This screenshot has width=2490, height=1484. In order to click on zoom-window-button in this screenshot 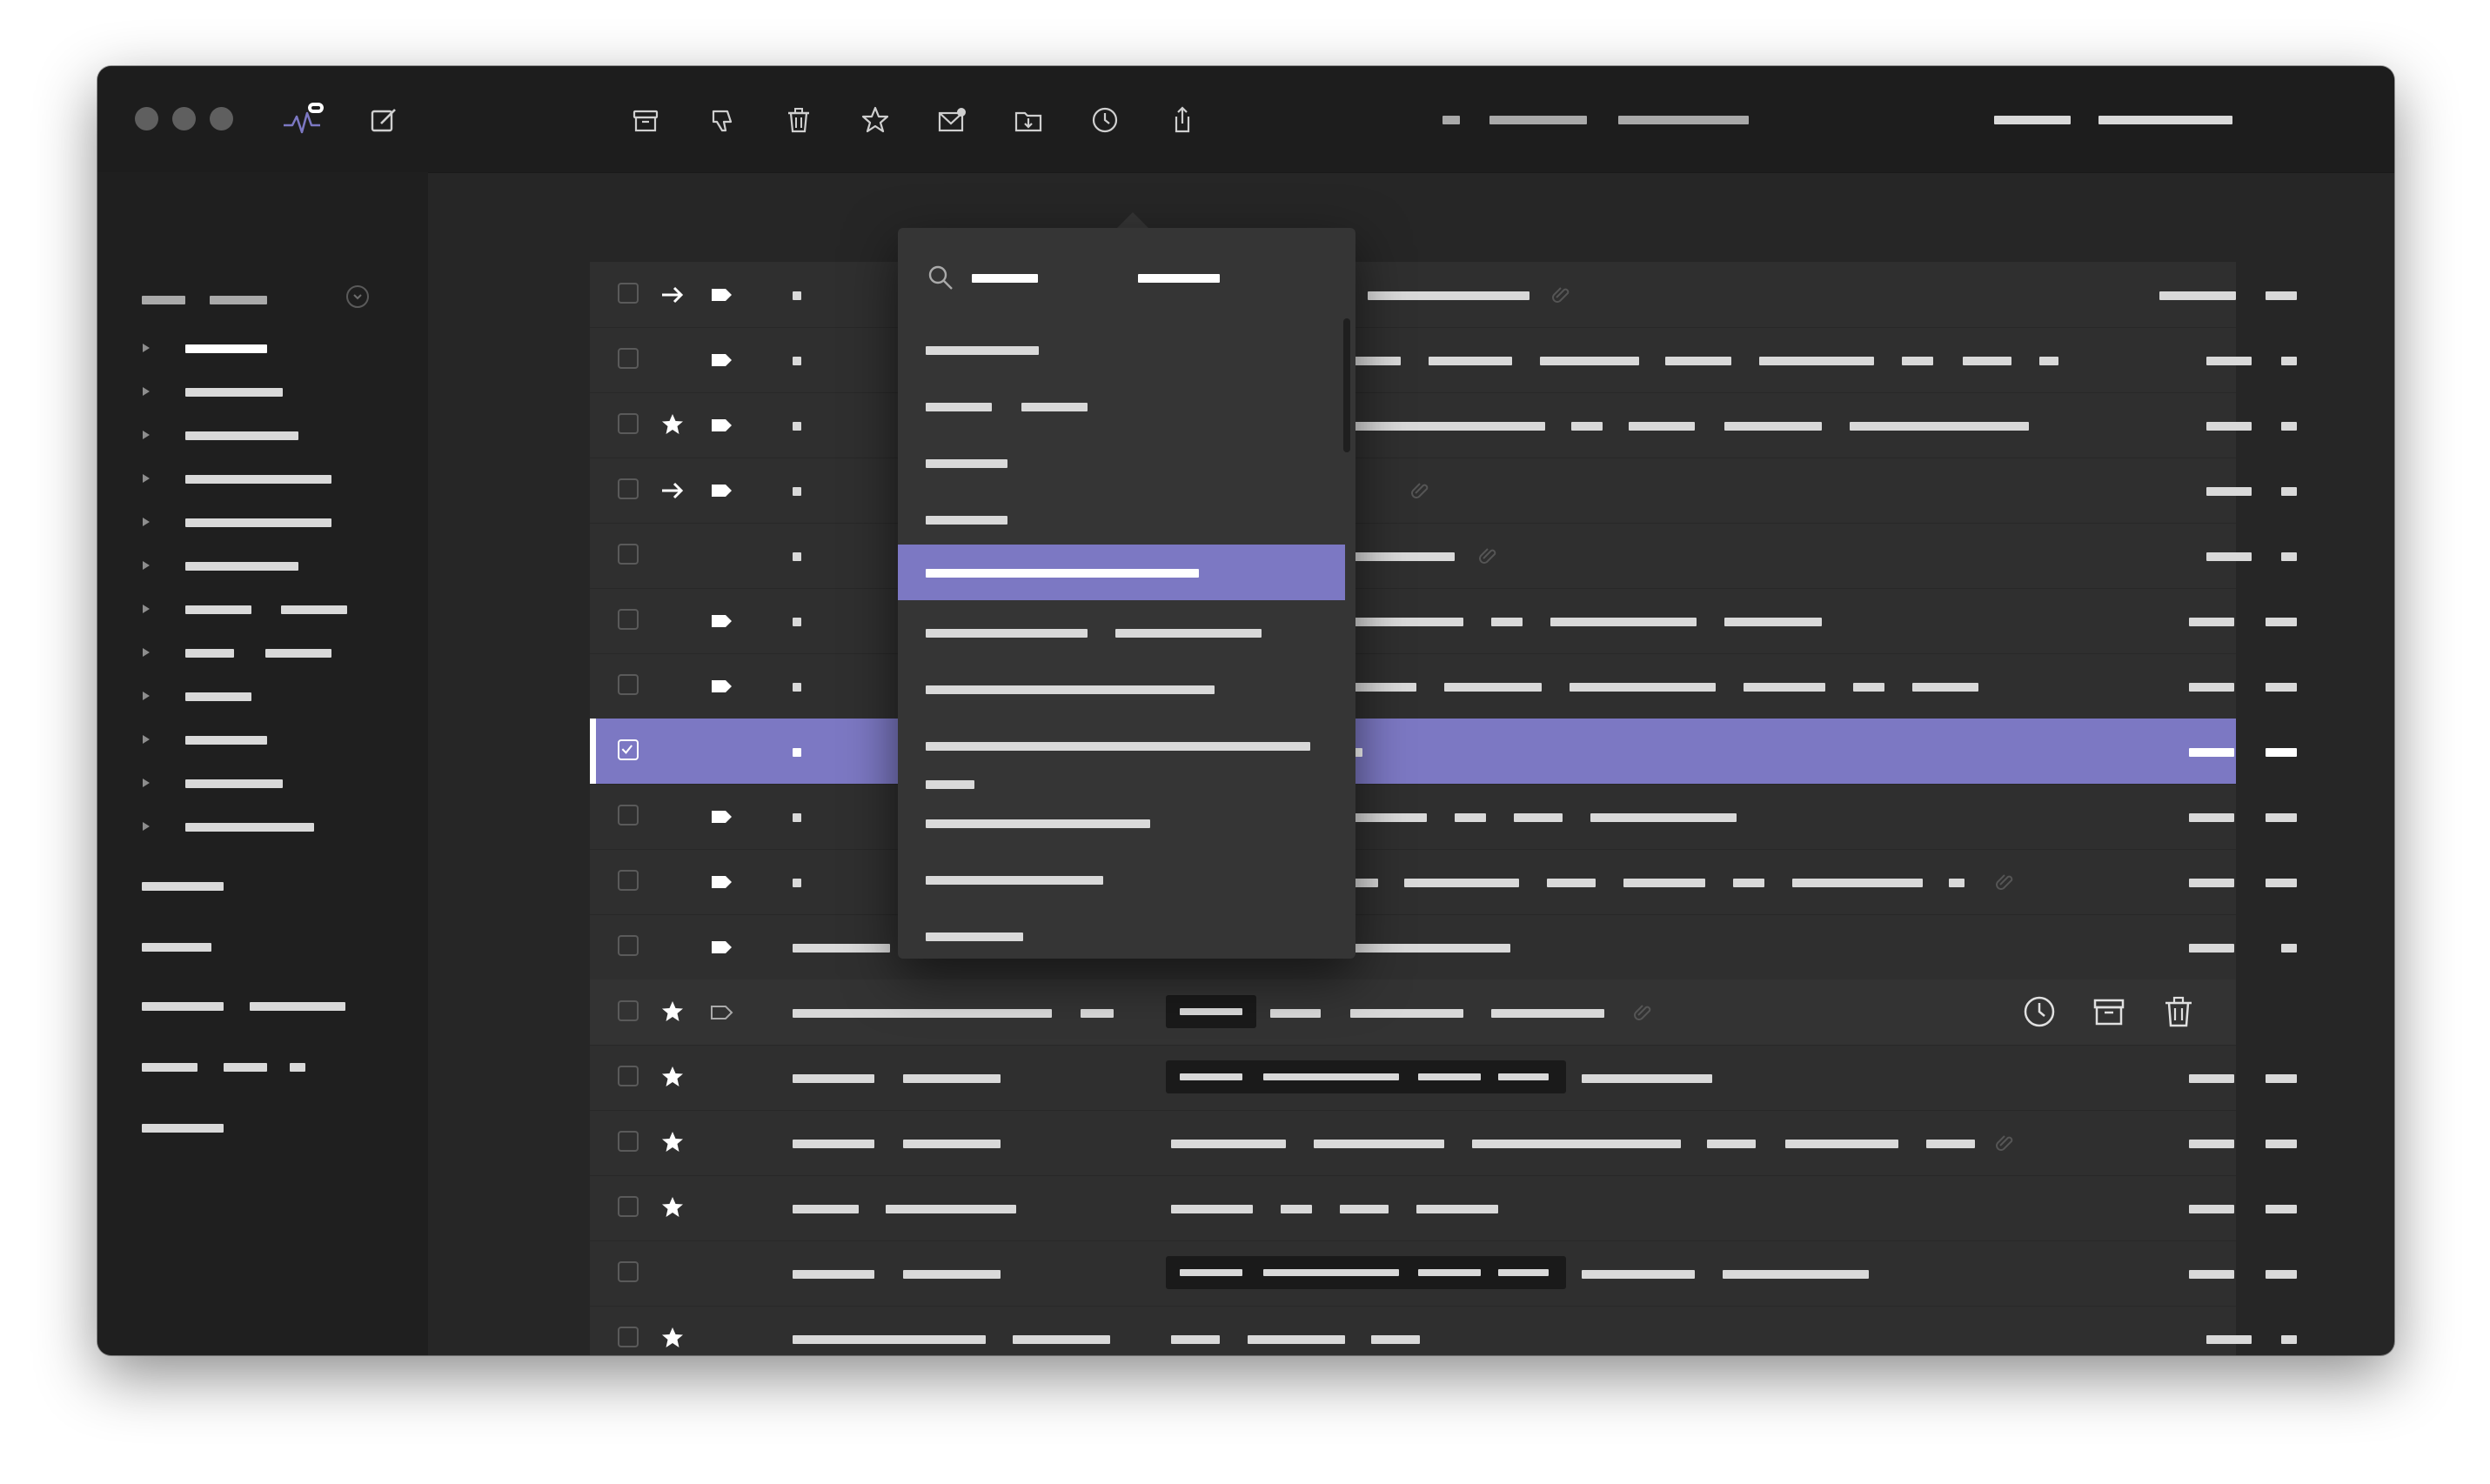, I will do `click(221, 118)`.